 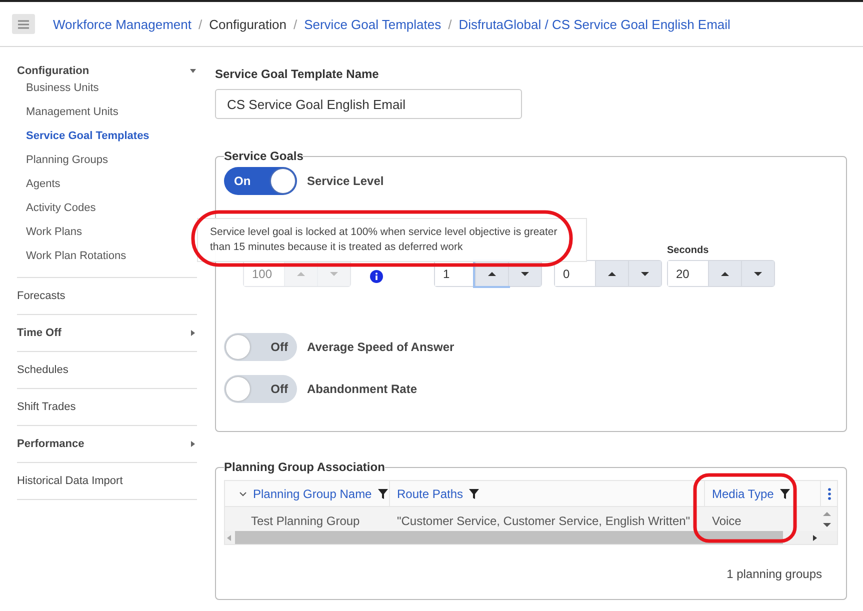 What do you see at coordinates (122, 24) in the screenshot?
I see `breadcrumb-link: Workforce Management` at bounding box center [122, 24].